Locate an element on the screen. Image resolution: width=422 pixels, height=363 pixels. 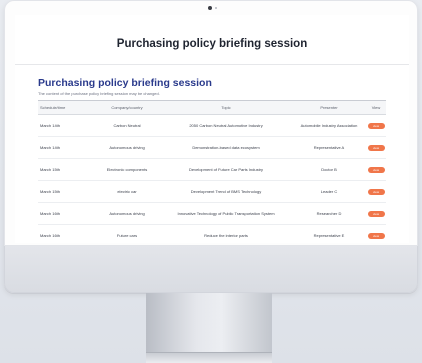
cell-presenter: Doctor B is located at coordinates (329, 169).